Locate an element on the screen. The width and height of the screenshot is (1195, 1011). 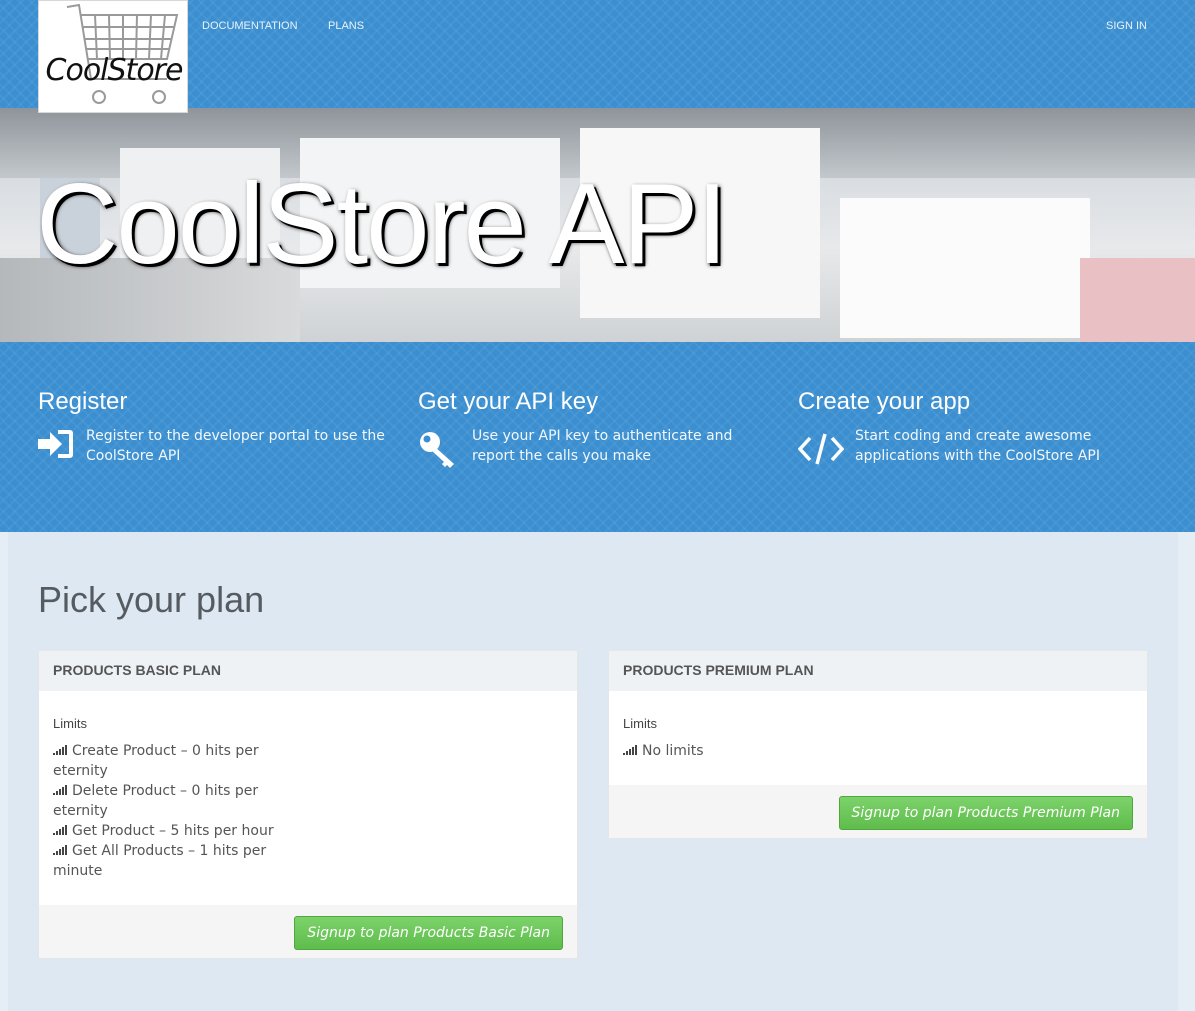
section-title: Pick your plan is located at coordinates (151, 599).